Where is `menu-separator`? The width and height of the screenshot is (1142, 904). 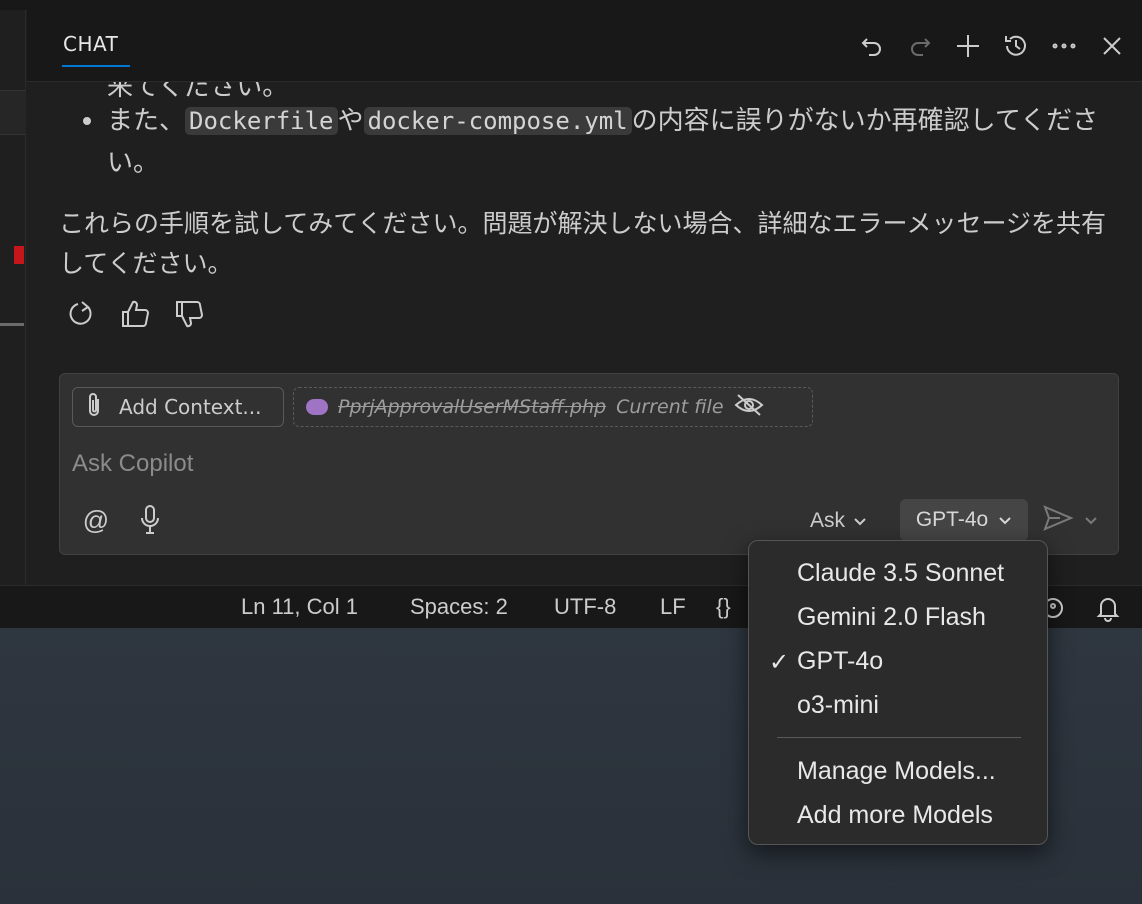
menu-separator is located at coordinates (899, 737).